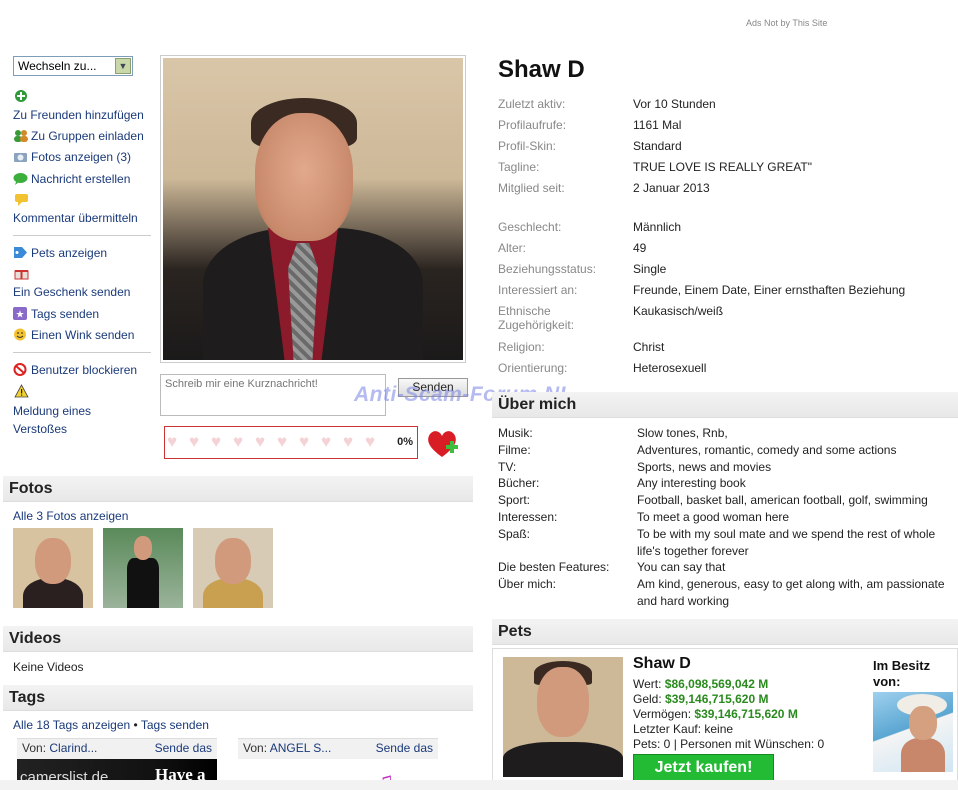  Describe the element at coordinates (725, 632) in the screenshot. I see `pets-section-header: Pets` at that location.